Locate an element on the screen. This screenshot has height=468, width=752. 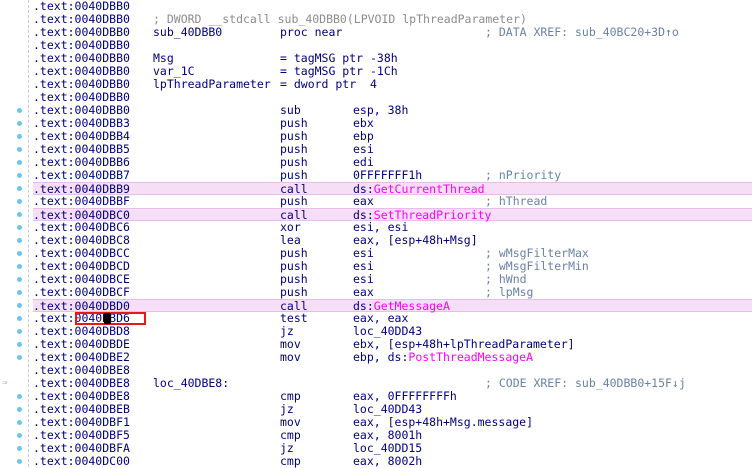
row-address: .text:0040DBB7 is located at coordinates (81, 175).